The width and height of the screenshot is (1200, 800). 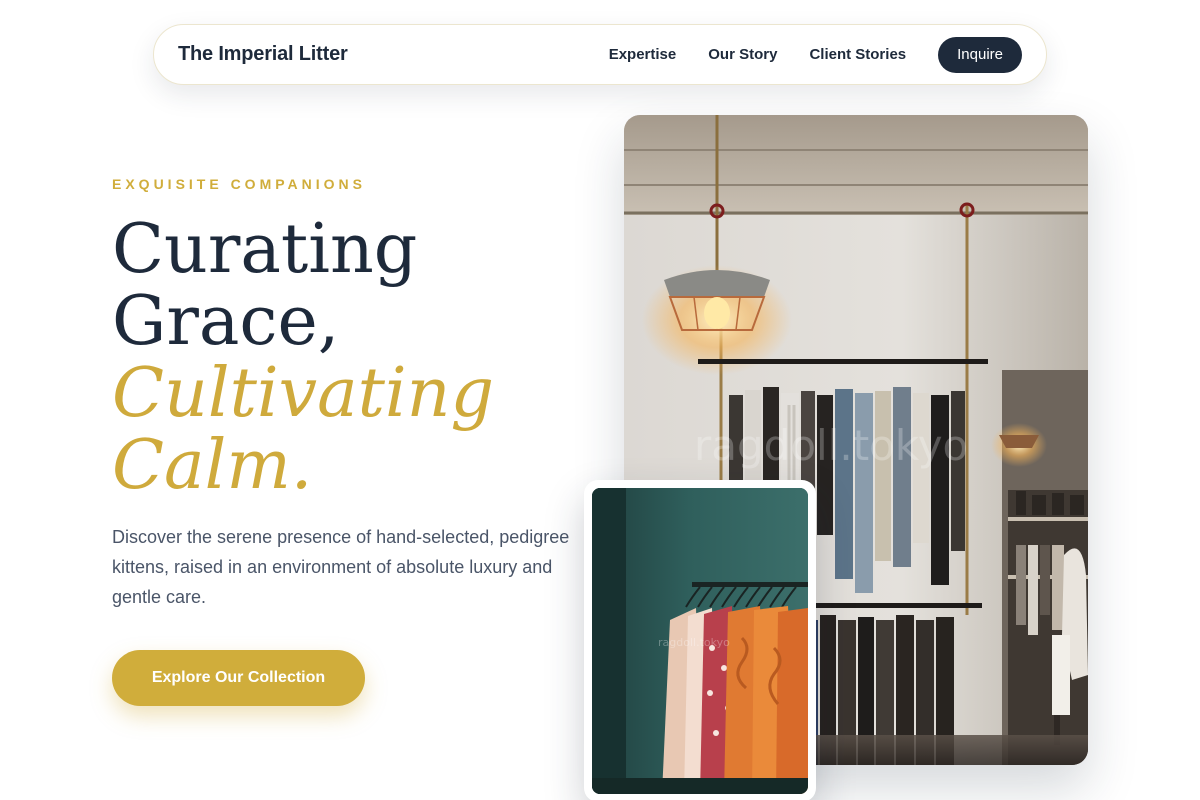 What do you see at coordinates (694, 642) in the screenshot?
I see `small-photo-watermark: ragdoll.tokyo` at bounding box center [694, 642].